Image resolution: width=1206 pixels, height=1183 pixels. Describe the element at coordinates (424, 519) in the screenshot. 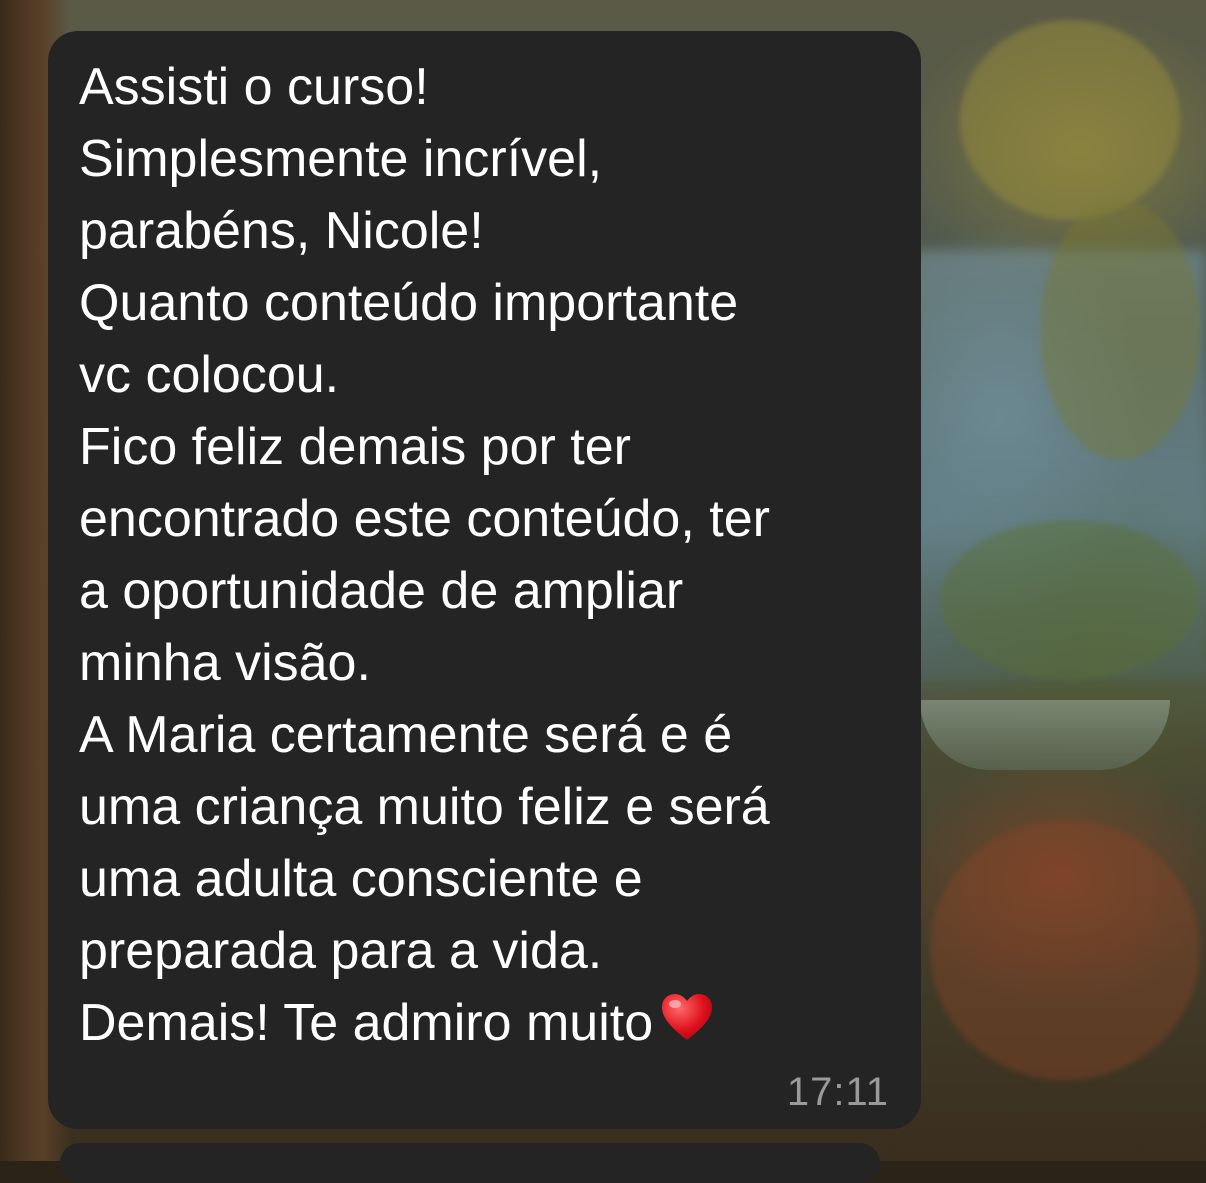

I see `message-line: encontrado este conteúdo, ter` at that location.